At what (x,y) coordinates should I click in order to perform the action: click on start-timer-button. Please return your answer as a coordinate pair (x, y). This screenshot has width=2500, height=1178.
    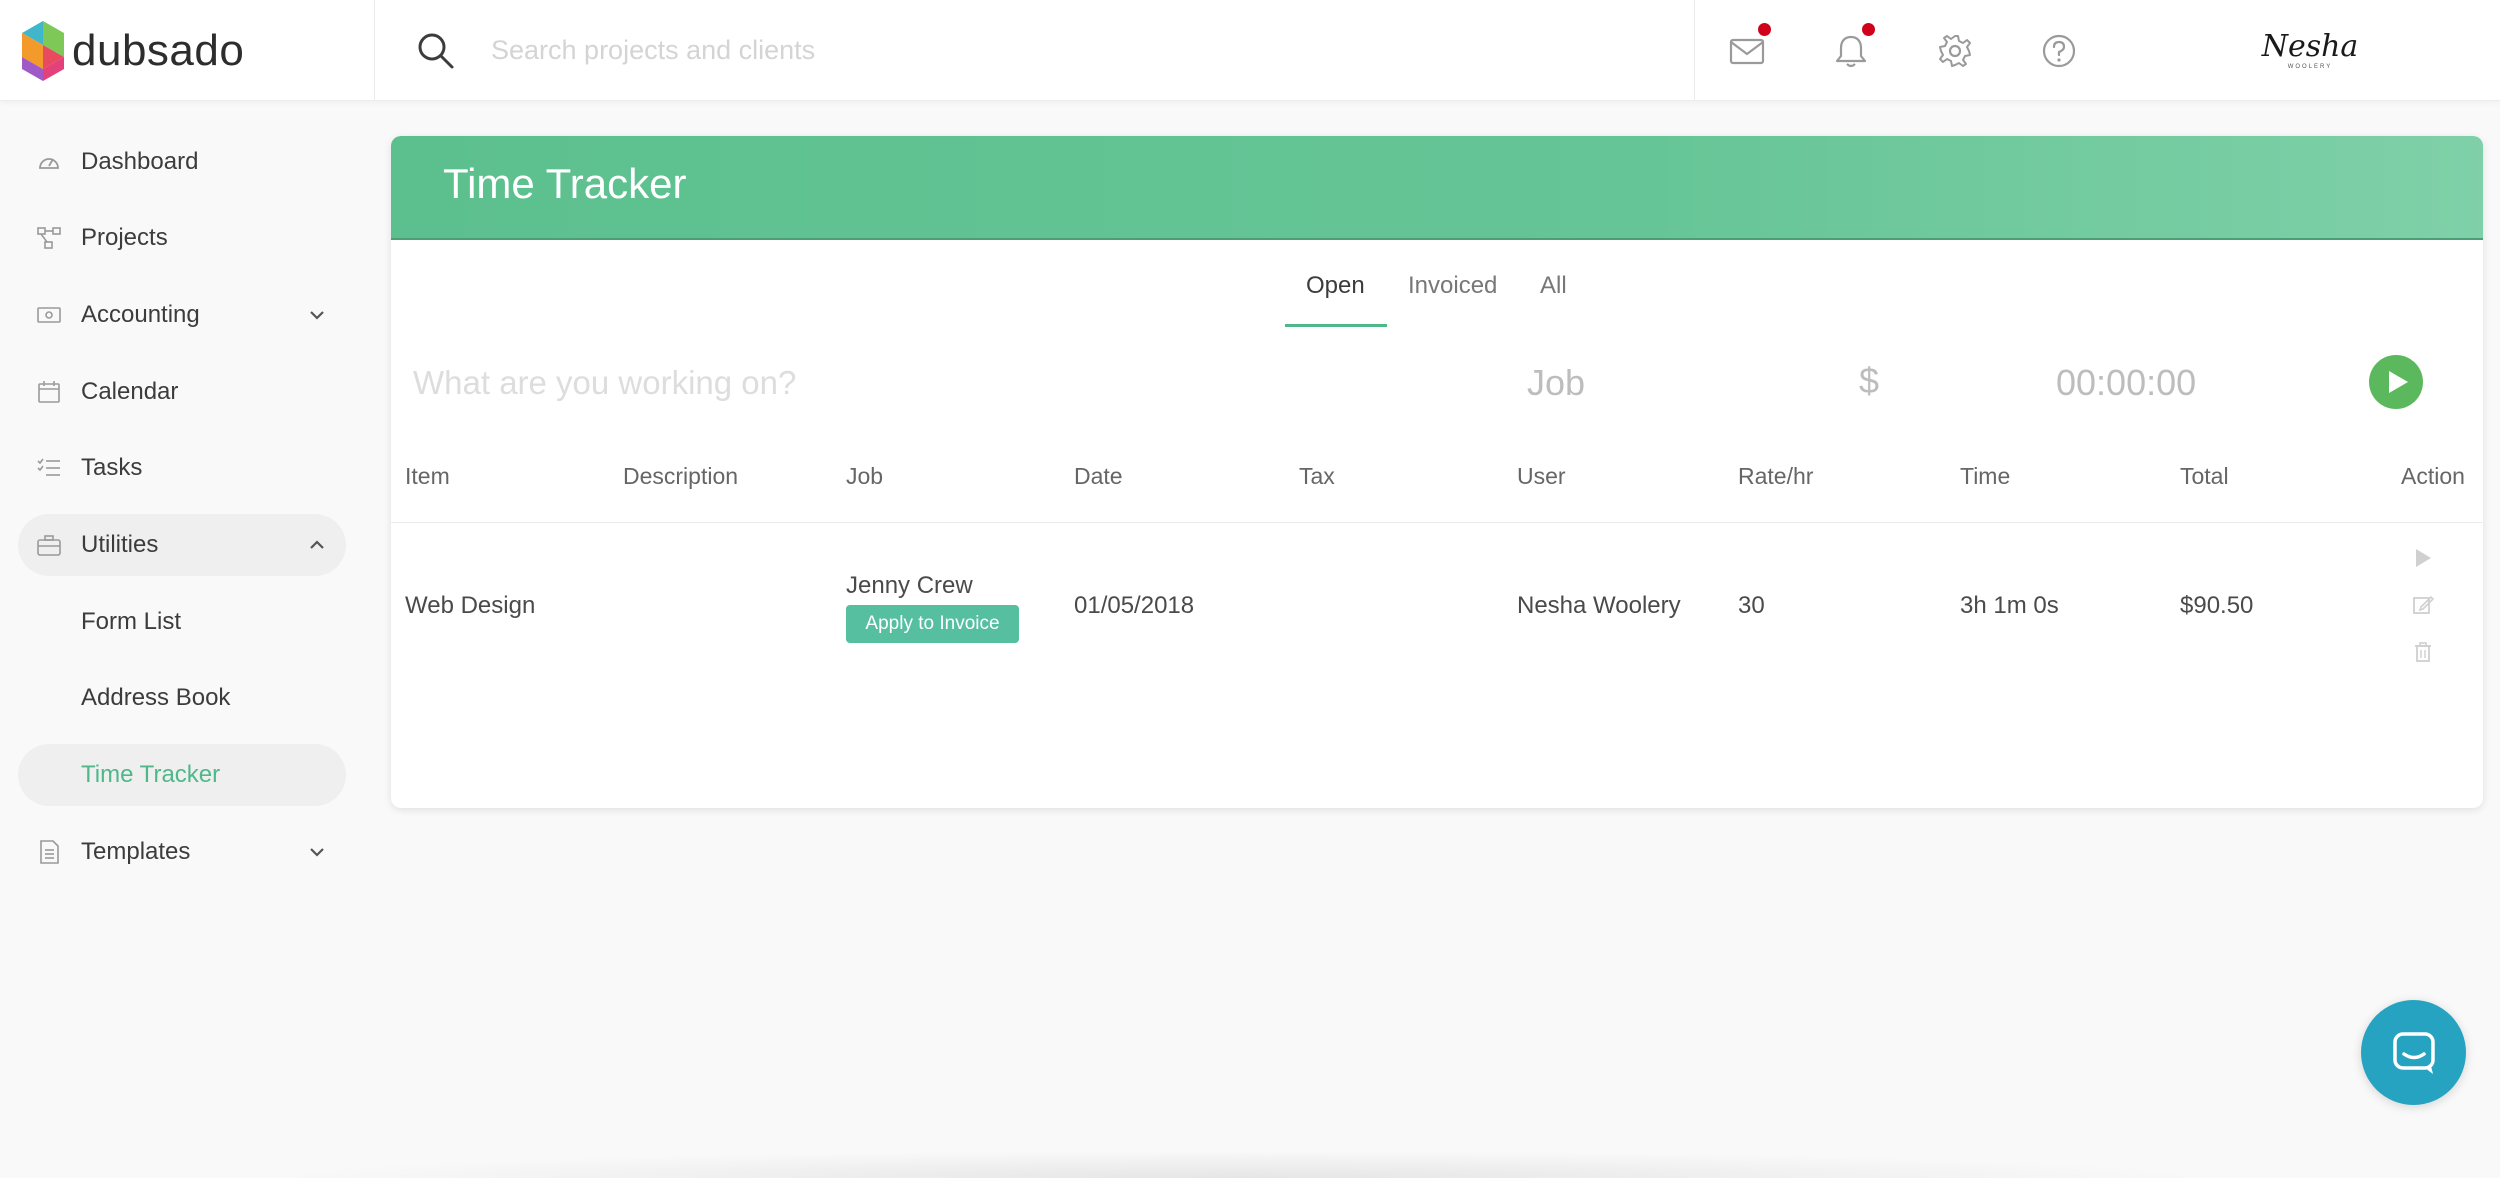
    Looking at the image, I should click on (2396, 382).